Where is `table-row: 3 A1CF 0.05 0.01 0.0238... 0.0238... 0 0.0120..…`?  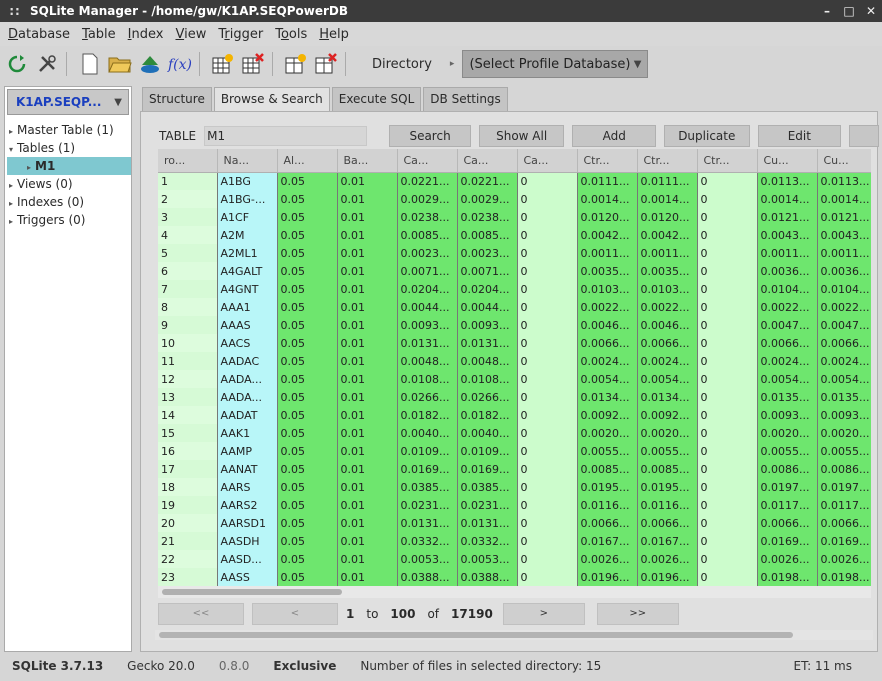 table-row: 3 A1CF 0.05 0.01 0.0238... 0.0238... 0 0.0120..… is located at coordinates (514, 217).